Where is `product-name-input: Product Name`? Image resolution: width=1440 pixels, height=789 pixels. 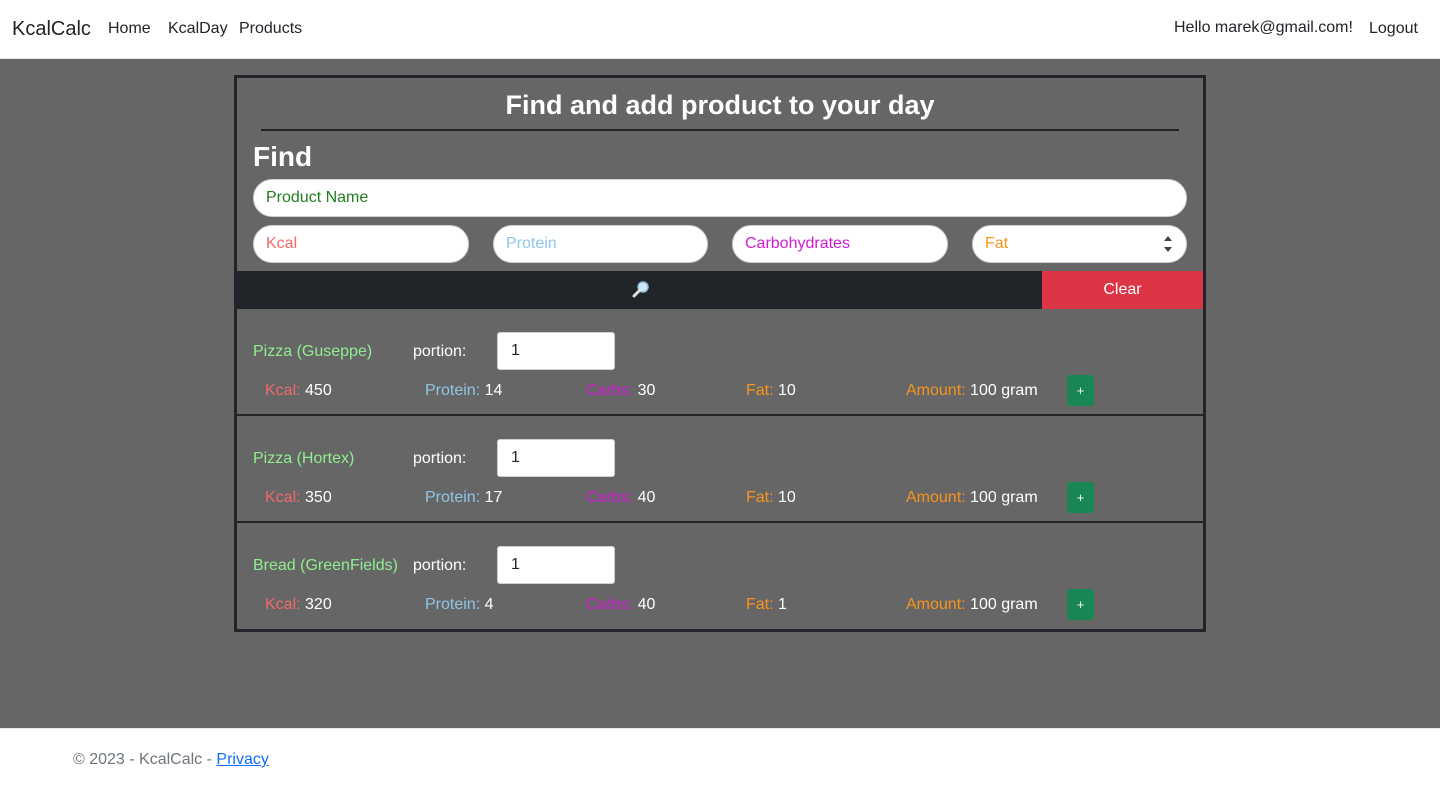 product-name-input: Product Name is located at coordinates (720, 198).